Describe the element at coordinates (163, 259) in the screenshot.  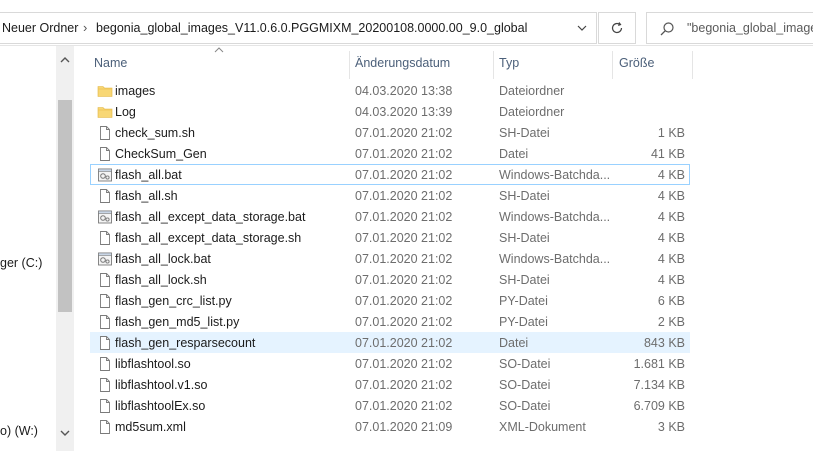
I see `file-name: flash_all_lock.bat` at that location.